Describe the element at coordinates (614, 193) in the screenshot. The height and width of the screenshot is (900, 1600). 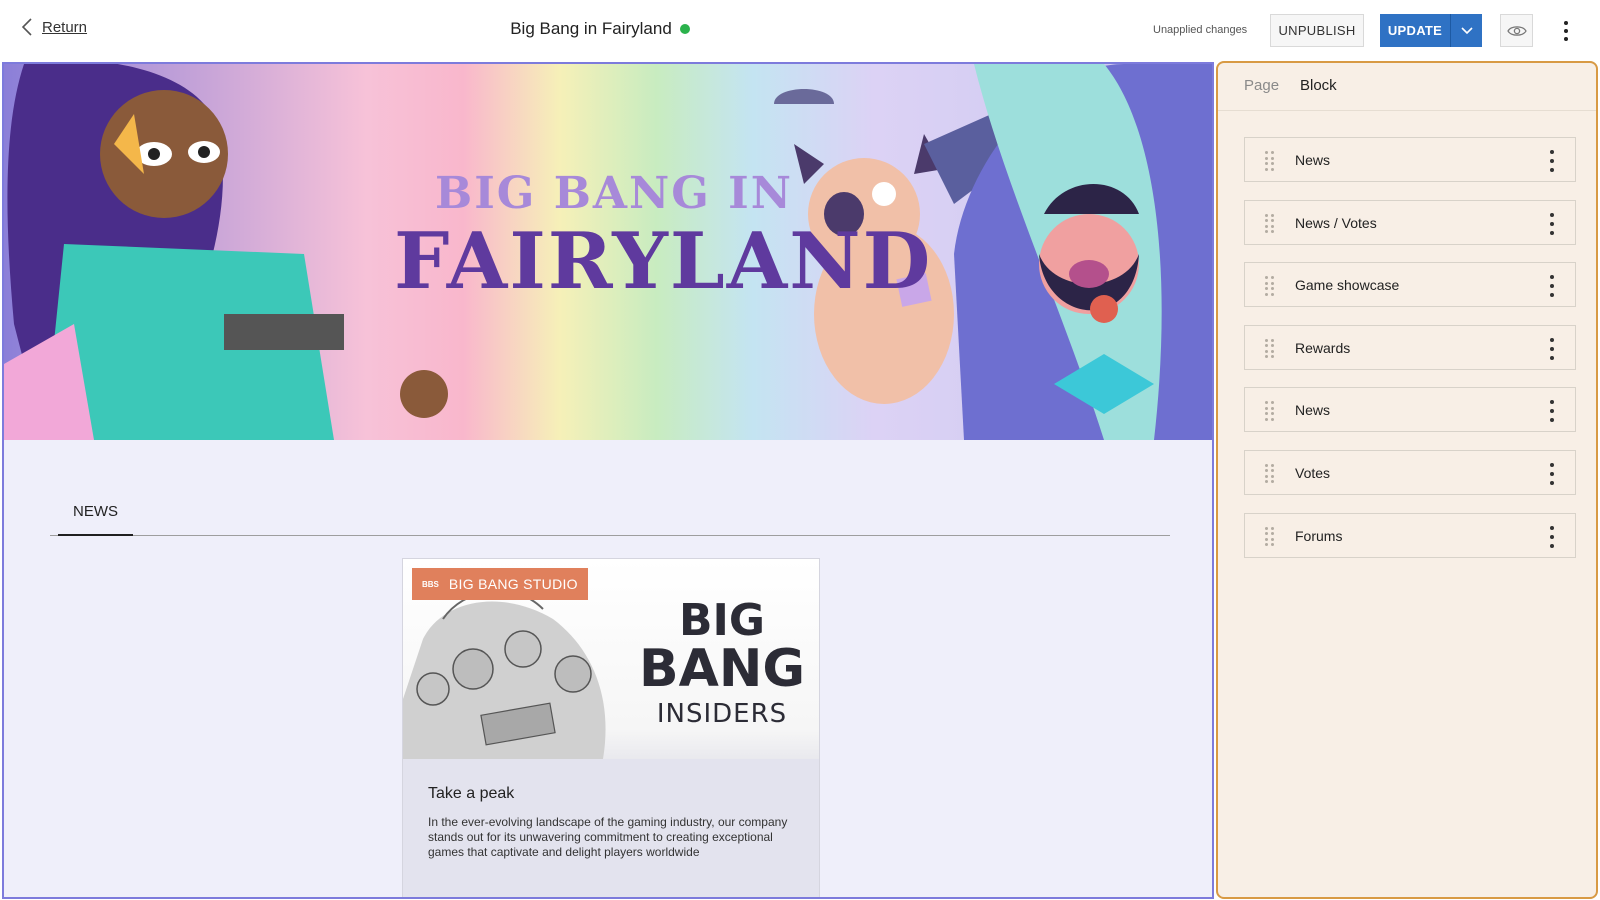
I see `hero-logo-line1: BIG BANG IN` at that location.